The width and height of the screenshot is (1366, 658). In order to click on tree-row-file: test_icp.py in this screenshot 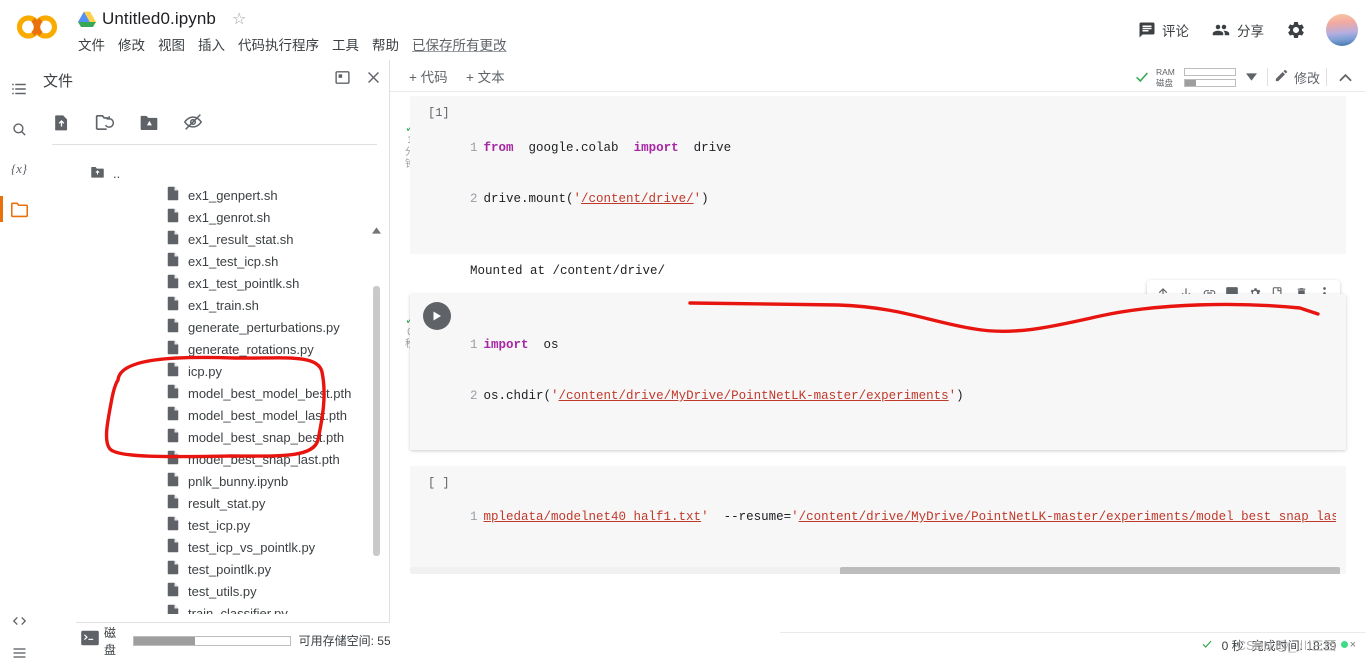, I will do `click(214, 525)`.